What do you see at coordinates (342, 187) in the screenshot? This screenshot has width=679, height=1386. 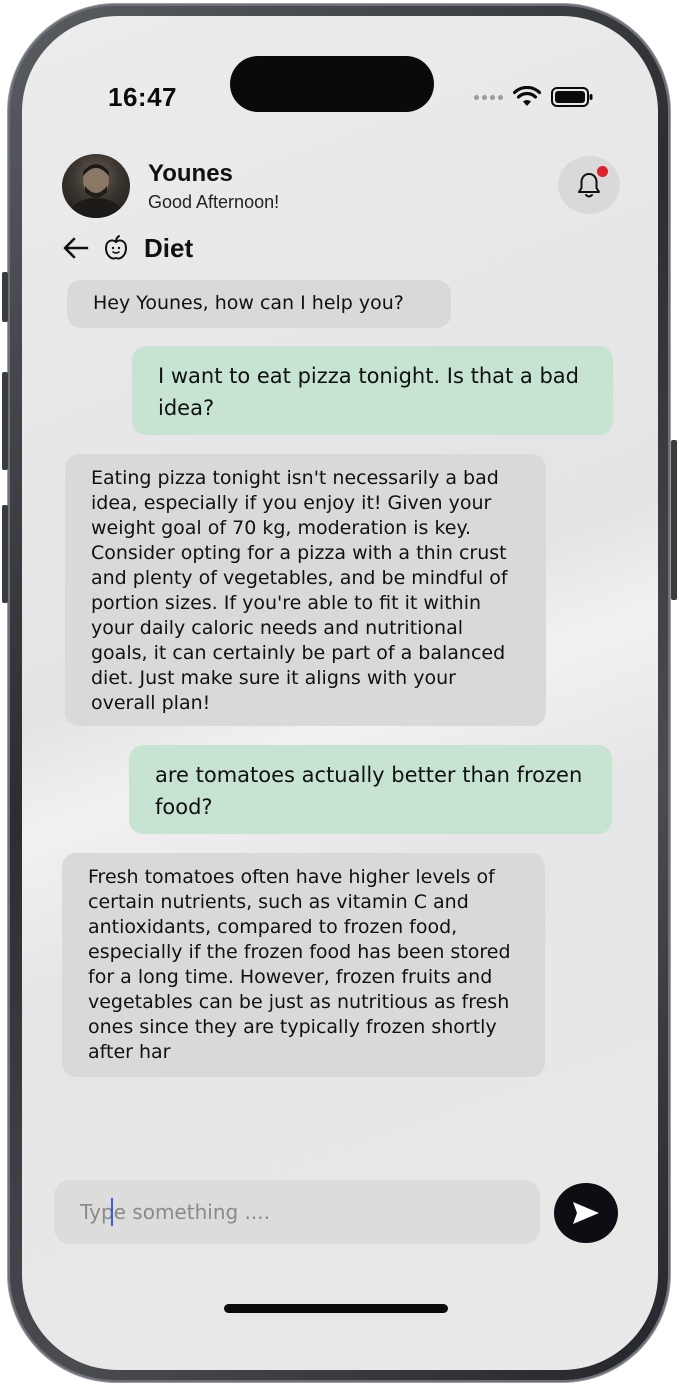 I see `chat-header: Younes Good Afternoon!` at bounding box center [342, 187].